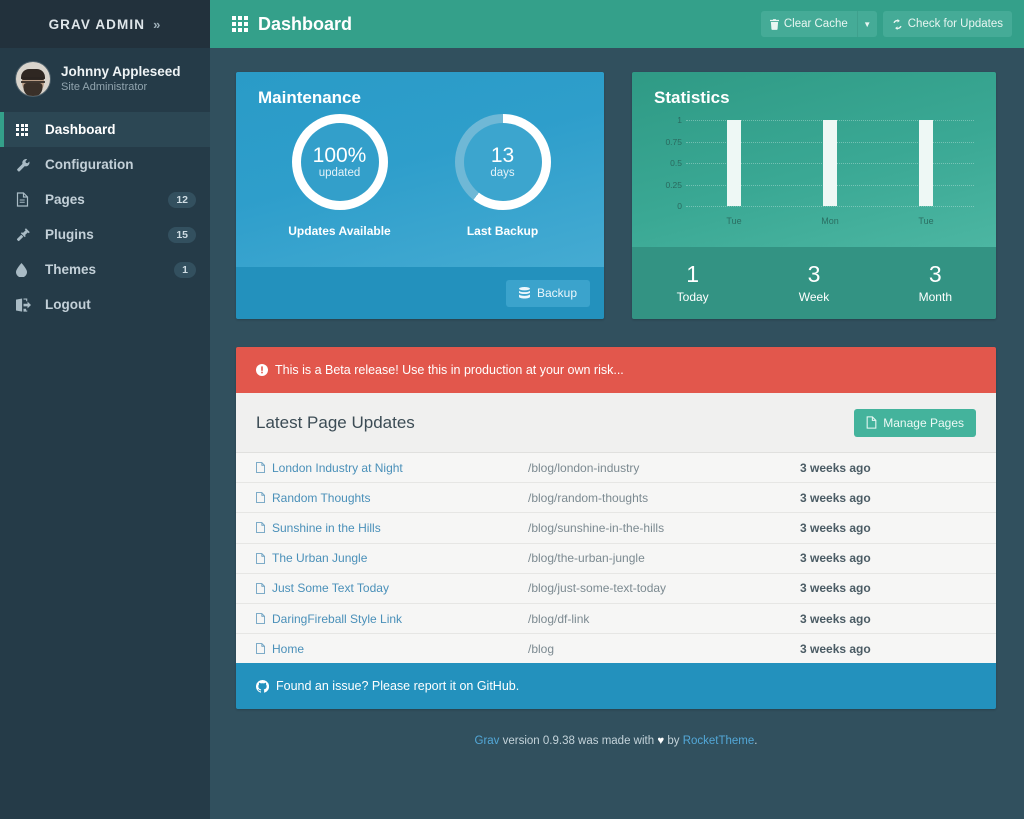 The height and width of the screenshot is (819, 1024). What do you see at coordinates (339, 155) in the screenshot?
I see `updates-value: 100%` at bounding box center [339, 155].